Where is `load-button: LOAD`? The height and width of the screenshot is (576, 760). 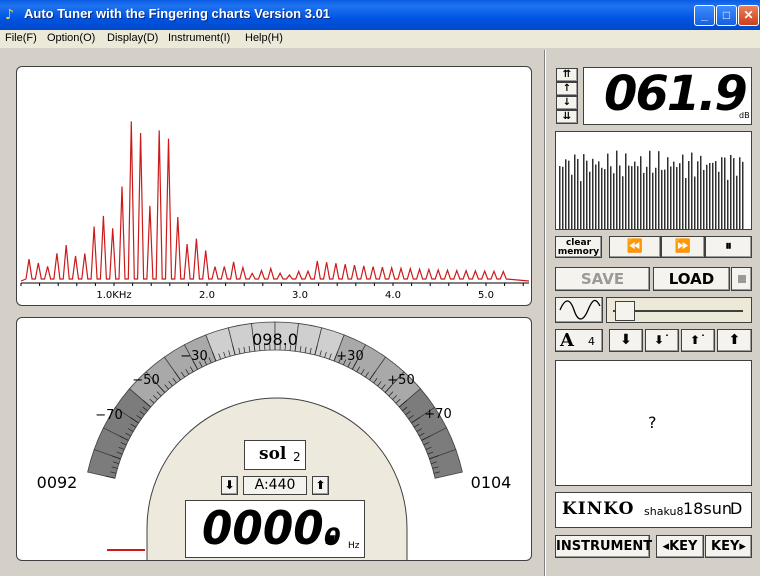 load-button: LOAD is located at coordinates (691, 279).